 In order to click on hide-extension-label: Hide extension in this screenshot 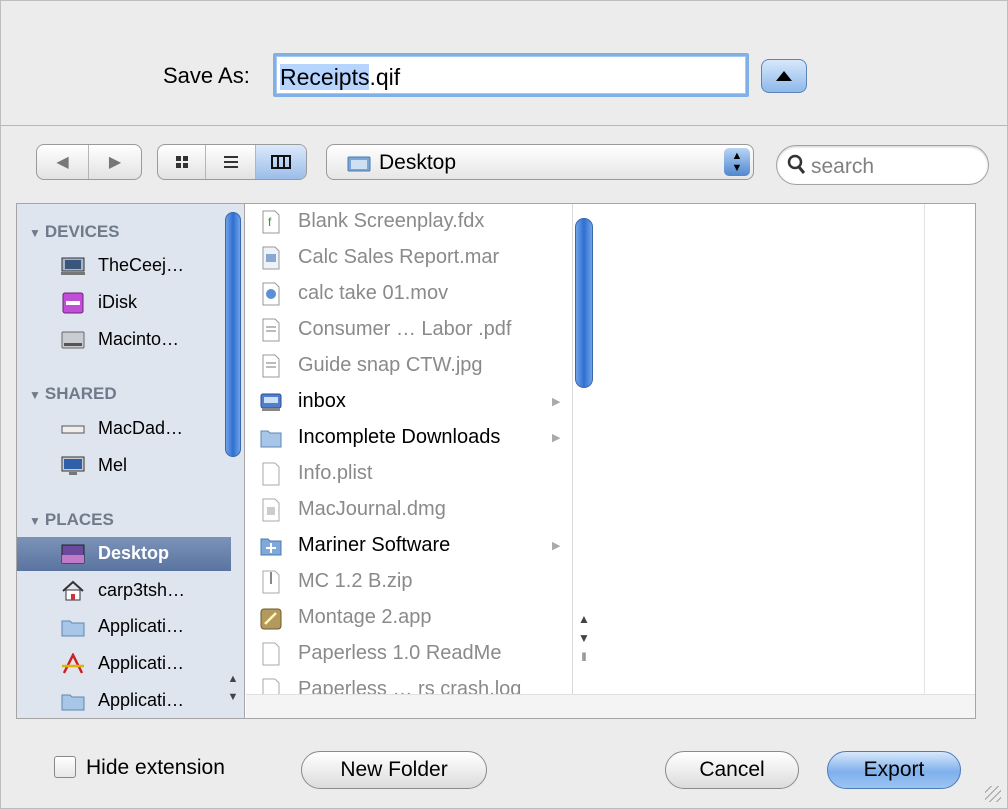, I will do `click(155, 768)`.